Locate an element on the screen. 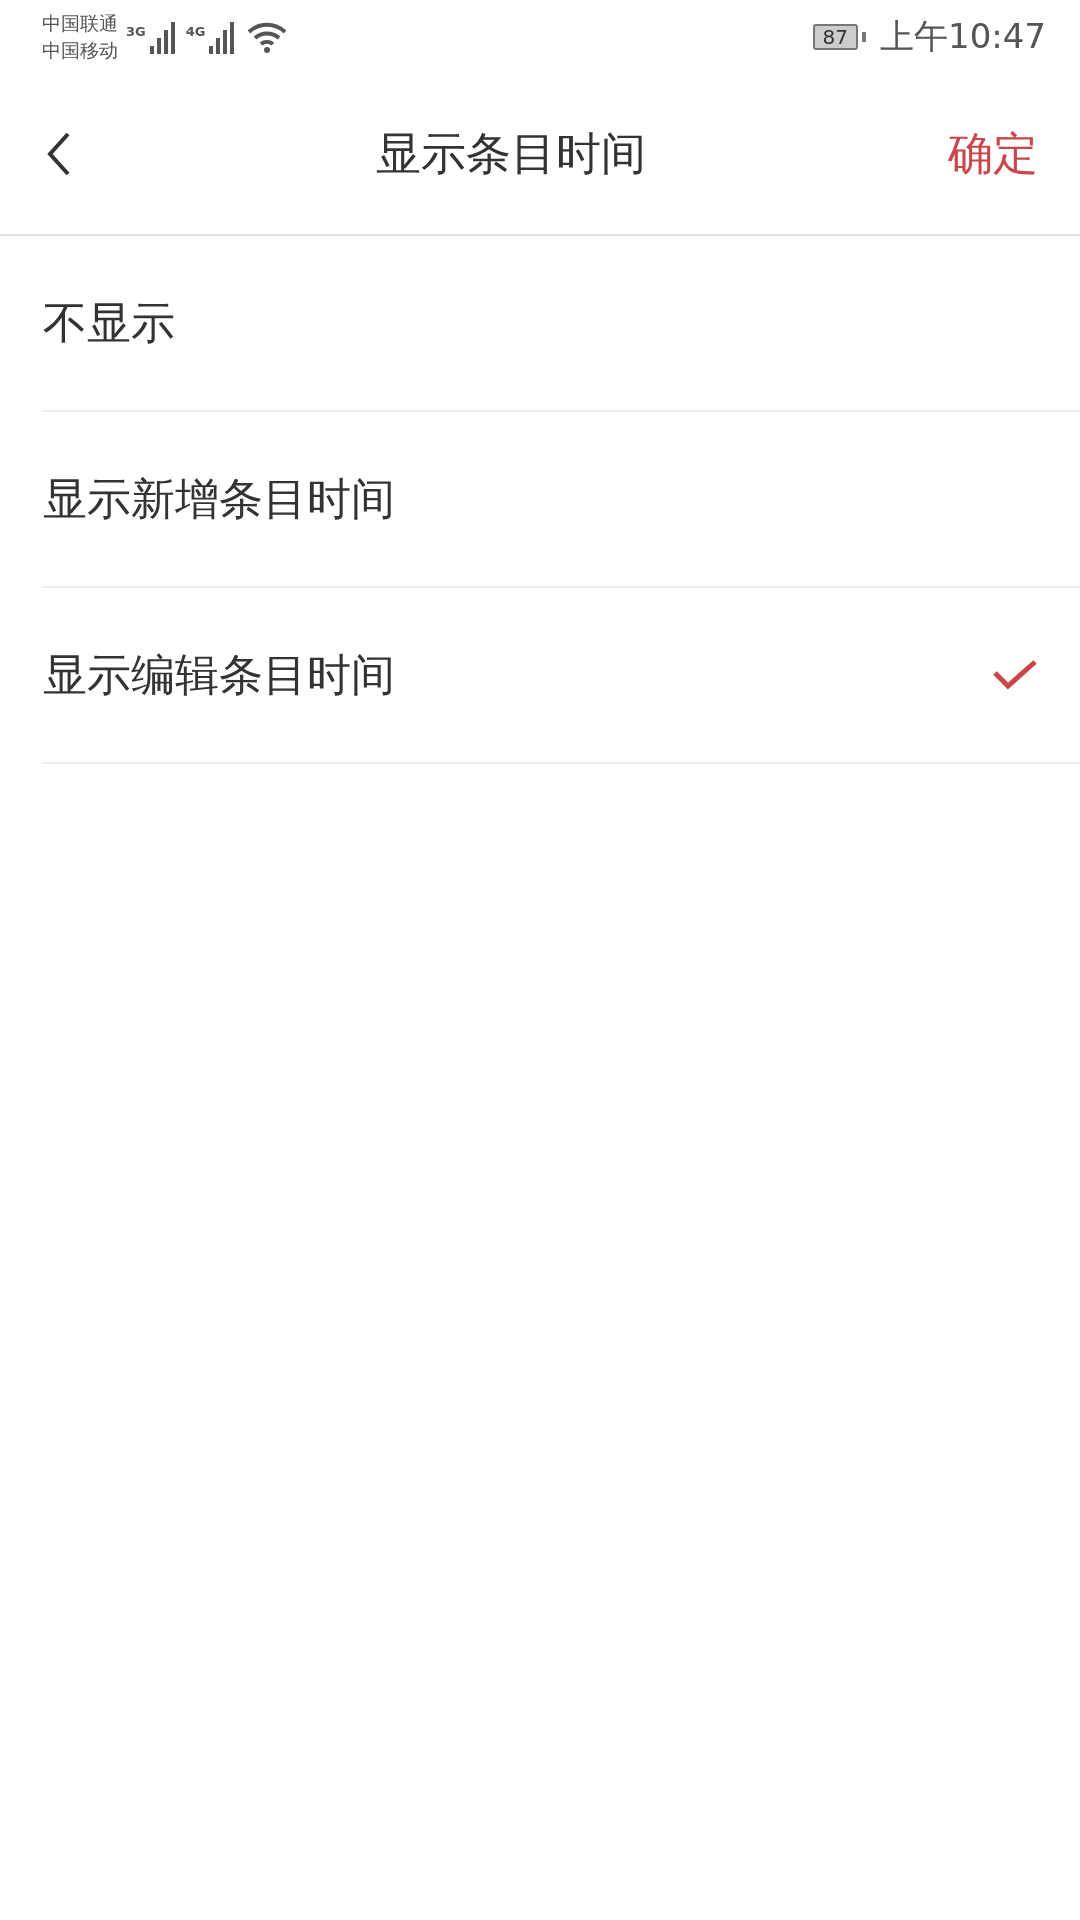 Image resolution: width=1080 pixels, height=1920 pixels. wifi-icon is located at coordinates (267, 37).